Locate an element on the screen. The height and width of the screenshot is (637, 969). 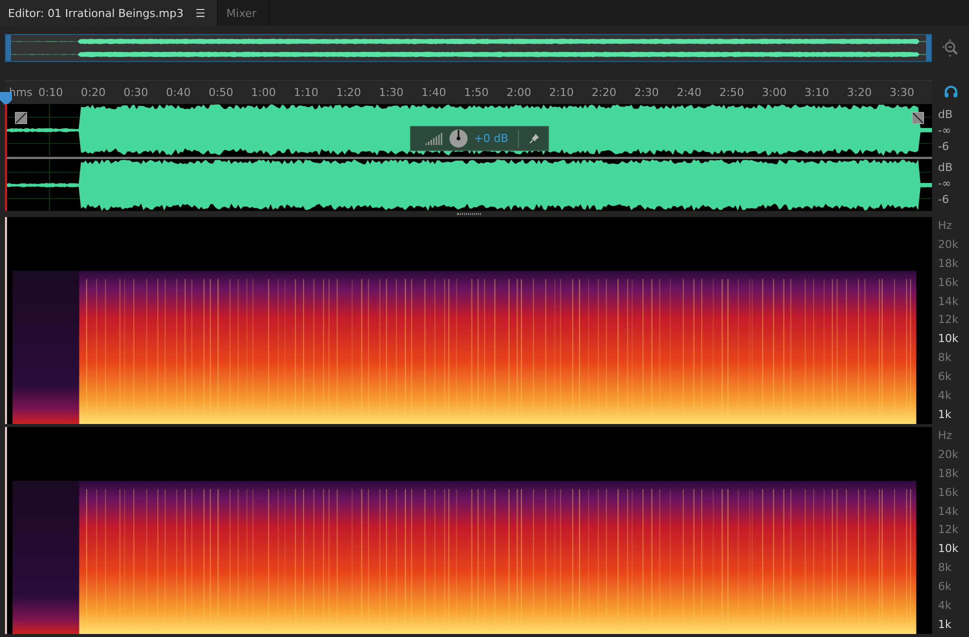
fade-out-handle-icon is located at coordinates (918, 118).